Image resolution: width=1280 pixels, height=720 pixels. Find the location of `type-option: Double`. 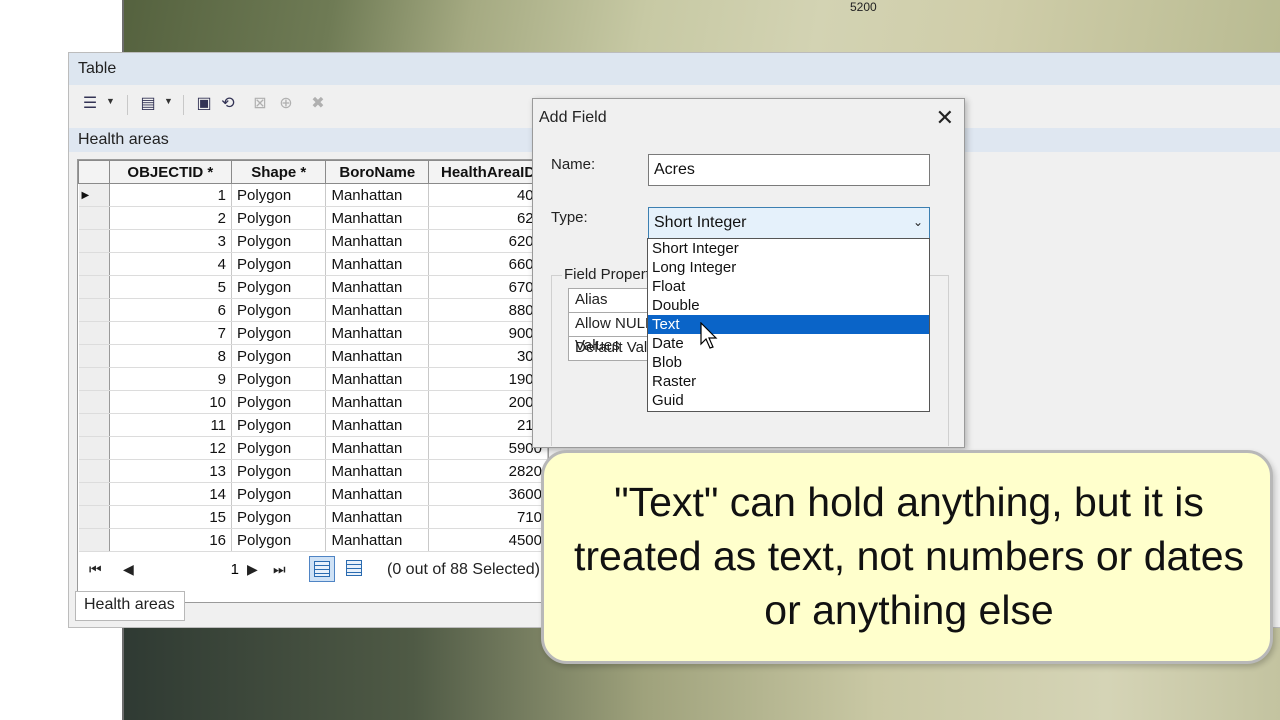

type-option: Double is located at coordinates (788, 305).